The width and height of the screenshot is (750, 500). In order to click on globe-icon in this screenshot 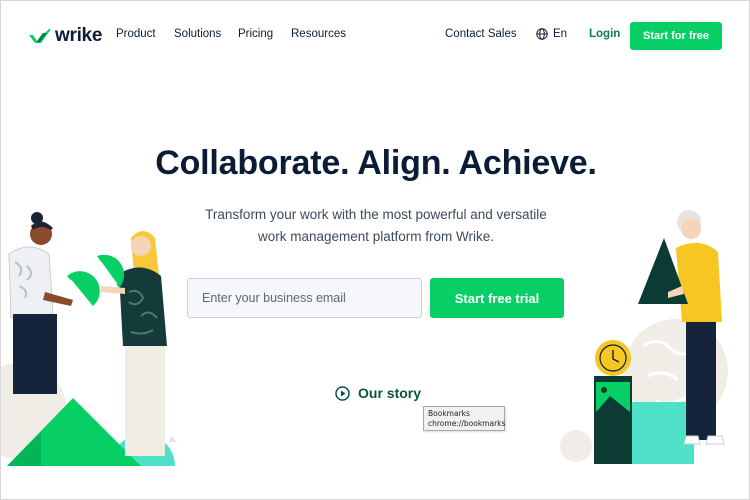, I will do `click(542, 34)`.